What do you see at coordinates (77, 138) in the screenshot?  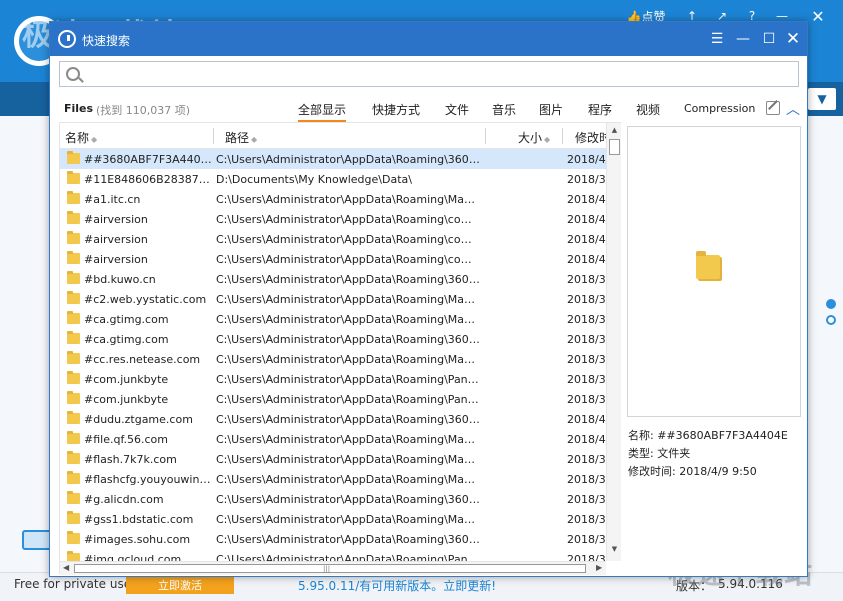 I see `column-name-label: 名称` at bounding box center [77, 138].